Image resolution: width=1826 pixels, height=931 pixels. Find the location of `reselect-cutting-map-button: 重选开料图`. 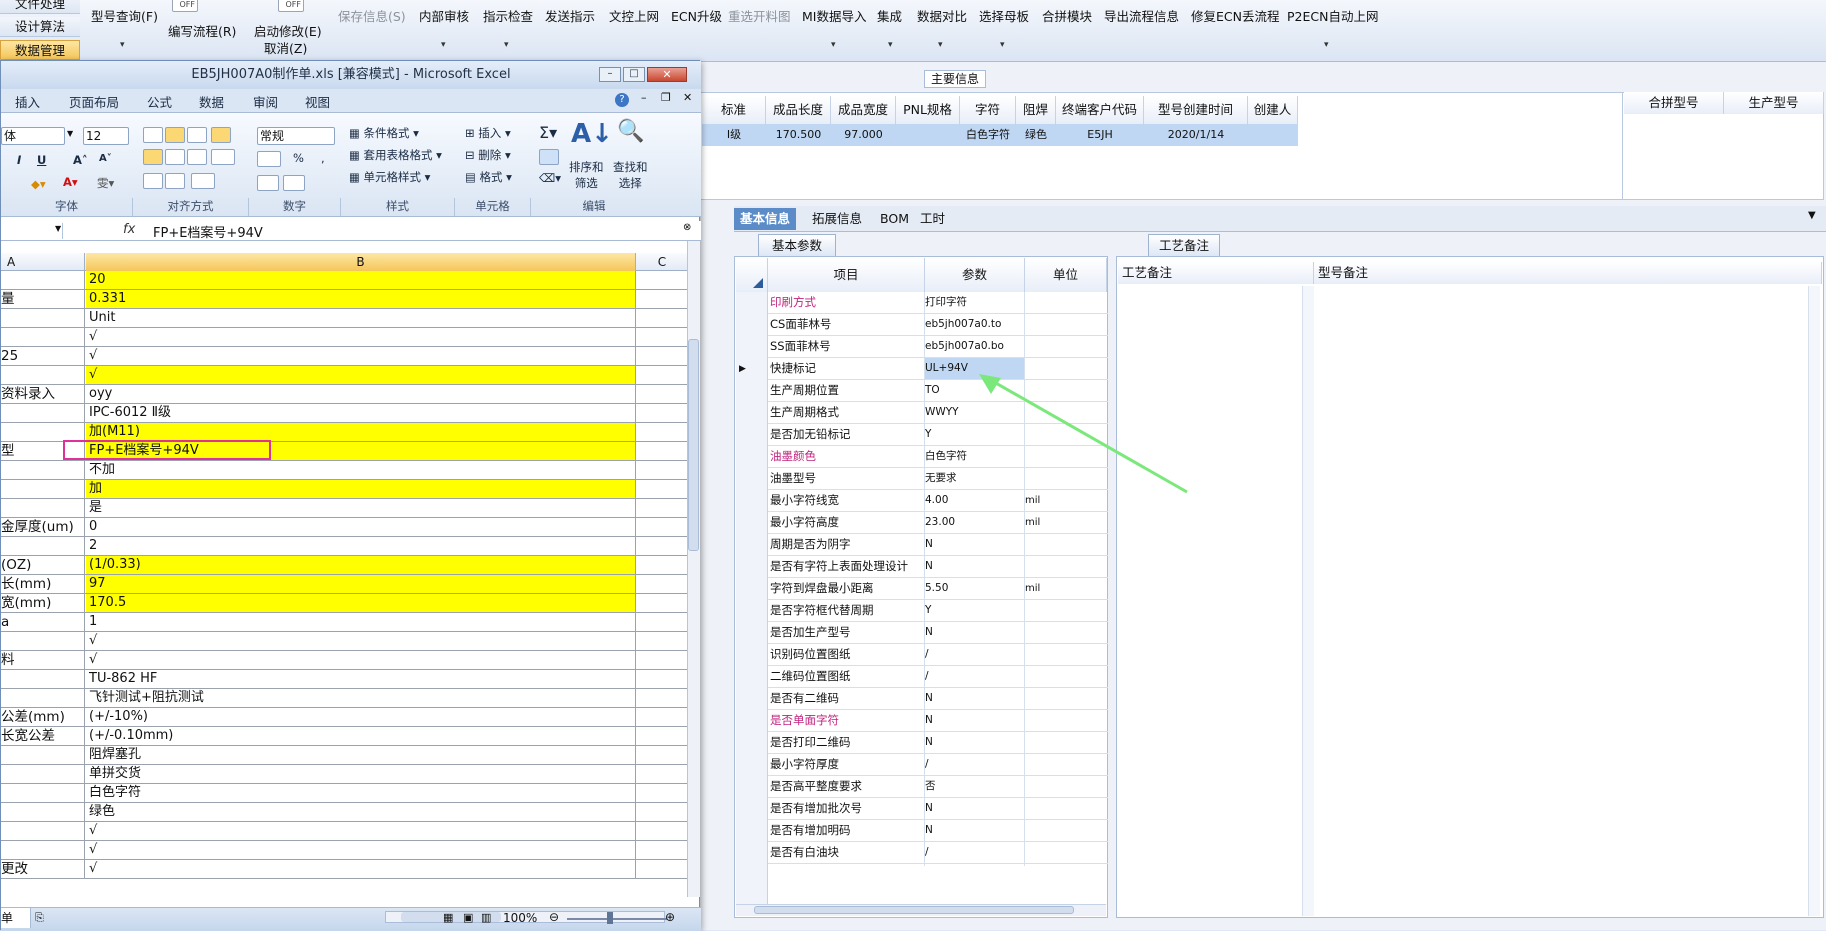

reselect-cutting-map-button: 重选开料图 is located at coordinates (759, 15).